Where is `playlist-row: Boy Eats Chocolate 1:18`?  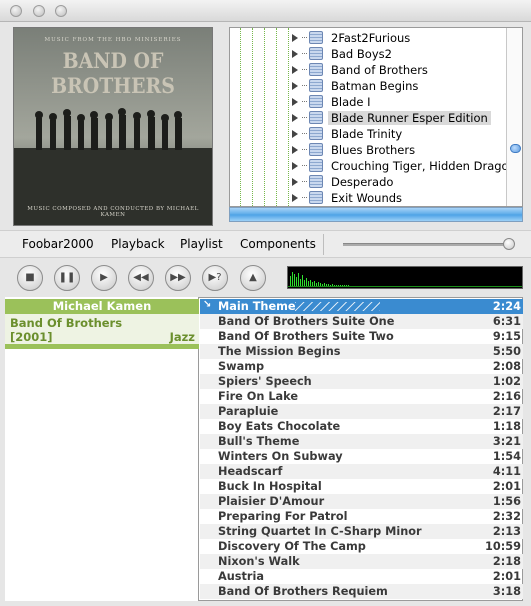 playlist-row: Boy Eats Chocolate 1:18 is located at coordinates (361, 426).